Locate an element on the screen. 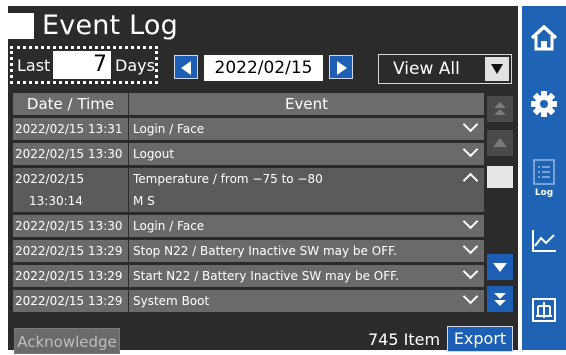  previous-date-button is located at coordinates (186, 67).